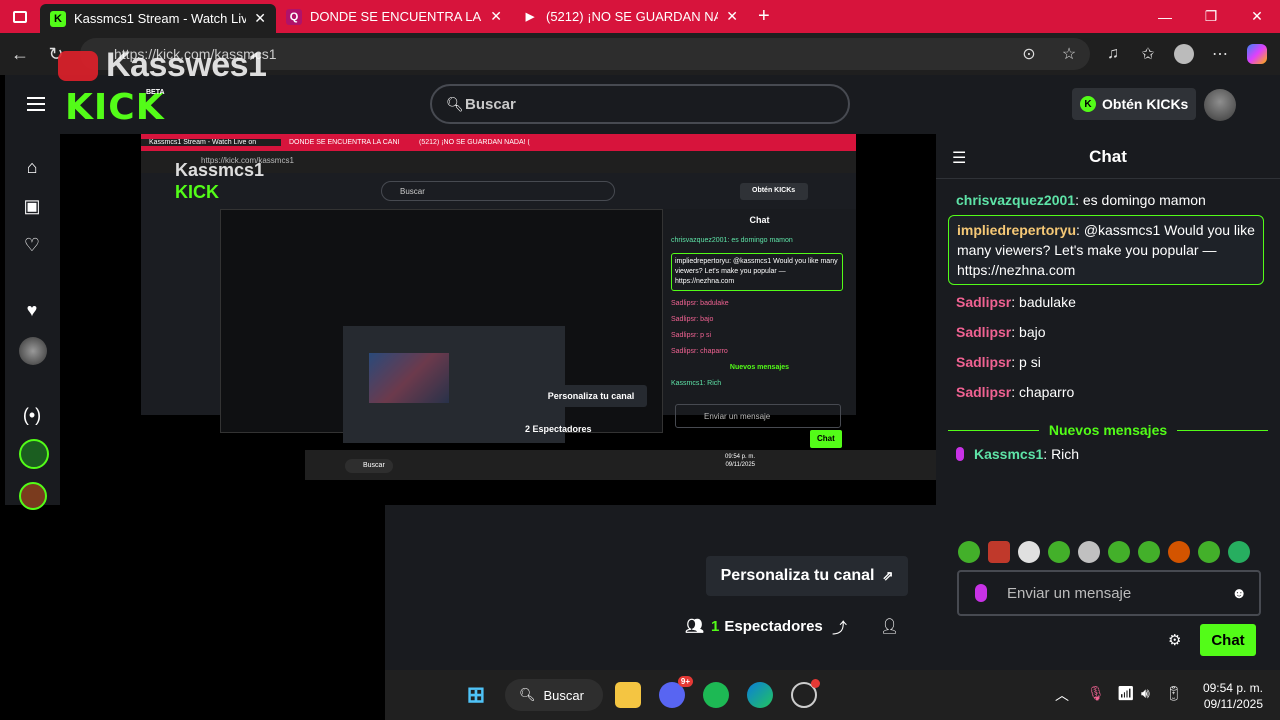  What do you see at coordinates (32, 415) in the screenshot?
I see `recommended-live-icon: (•)` at bounding box center [32, 415].